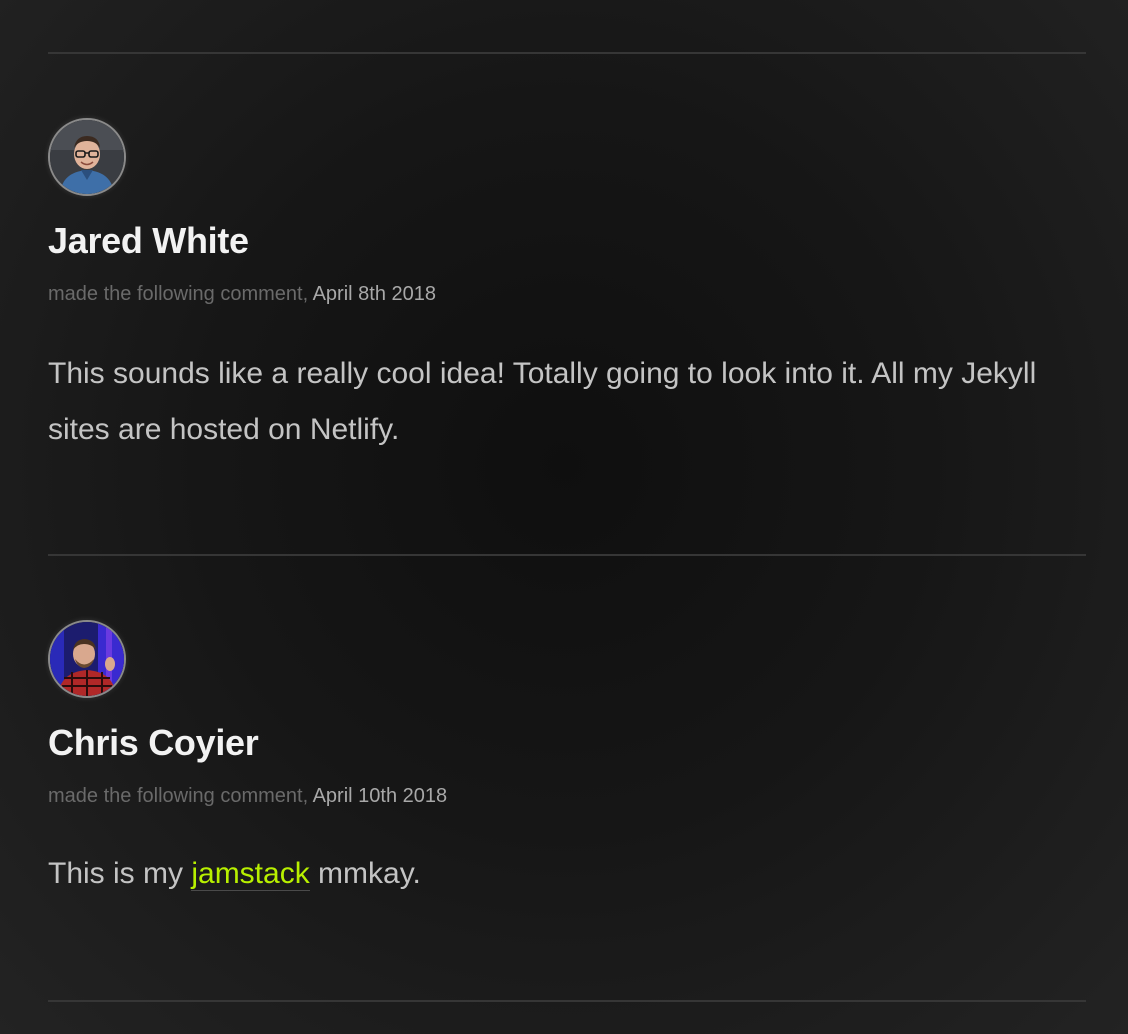  I want to click on jamstack-link: jamstack, so click(250, 874).